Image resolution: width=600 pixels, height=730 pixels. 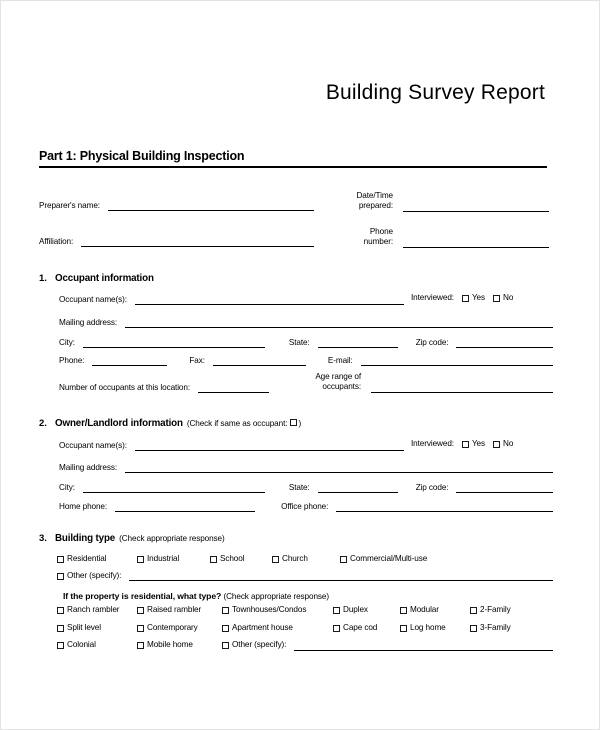 I want to click on building-type-school: School, so click(x=241, y=559).